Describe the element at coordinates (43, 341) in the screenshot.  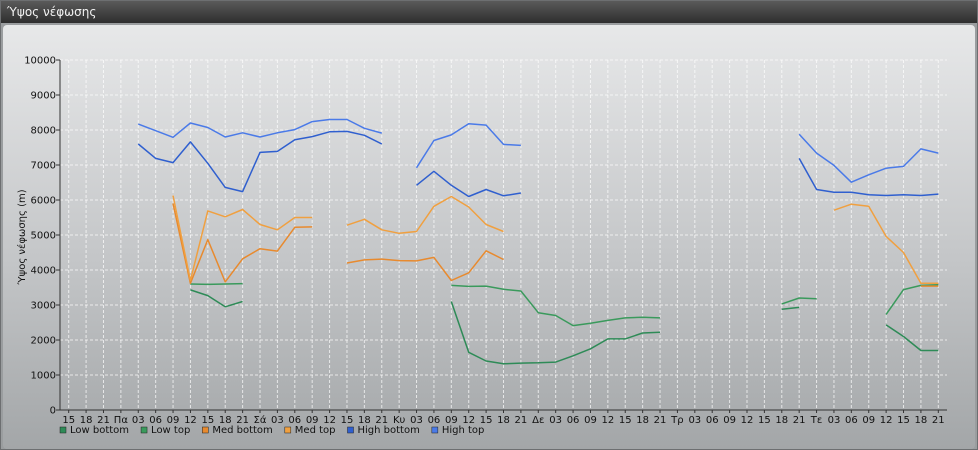
I see `y-tick-label: 2000` at that location.